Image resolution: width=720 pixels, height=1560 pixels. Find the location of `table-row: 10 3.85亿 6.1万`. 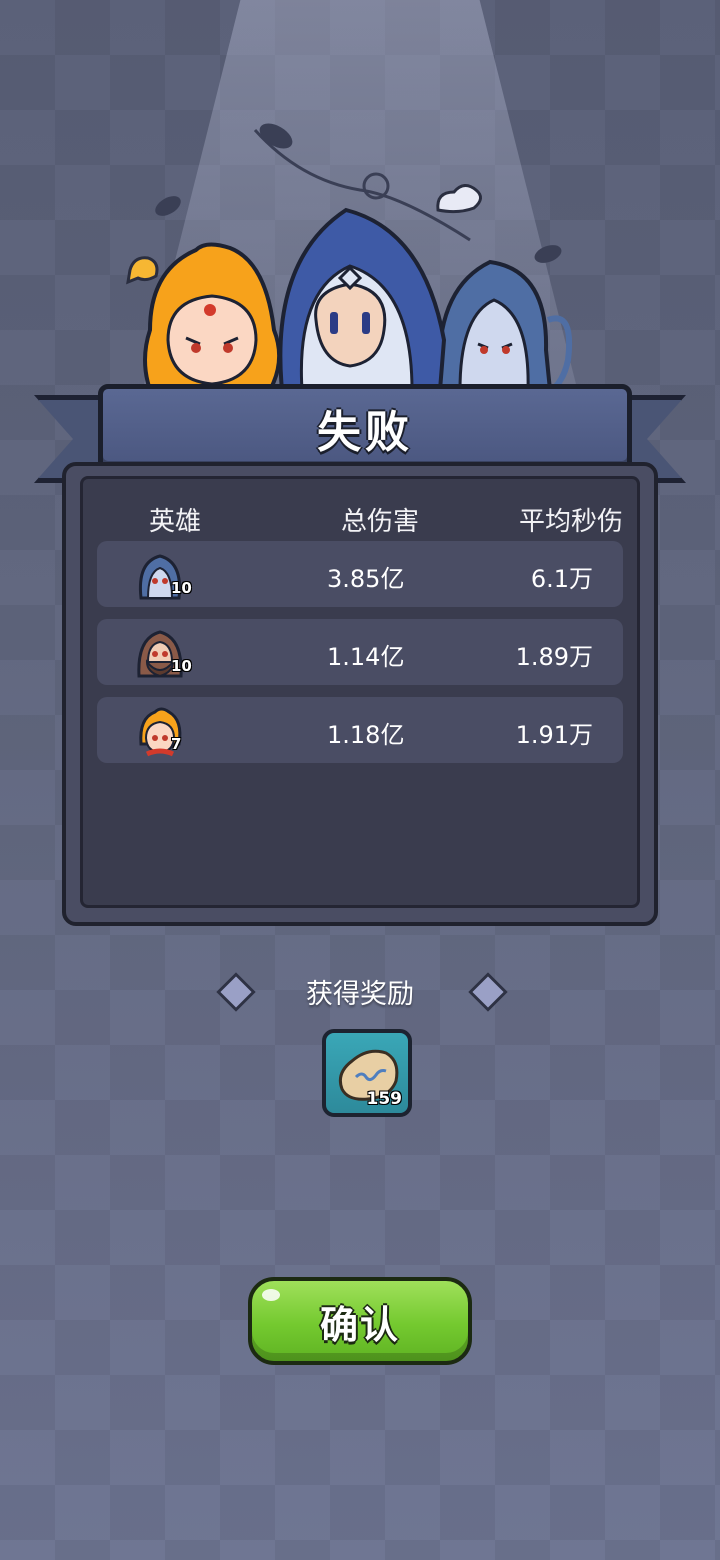

table-row: 10 3.85亿 6.1万 is located at coordinates (360, 574).